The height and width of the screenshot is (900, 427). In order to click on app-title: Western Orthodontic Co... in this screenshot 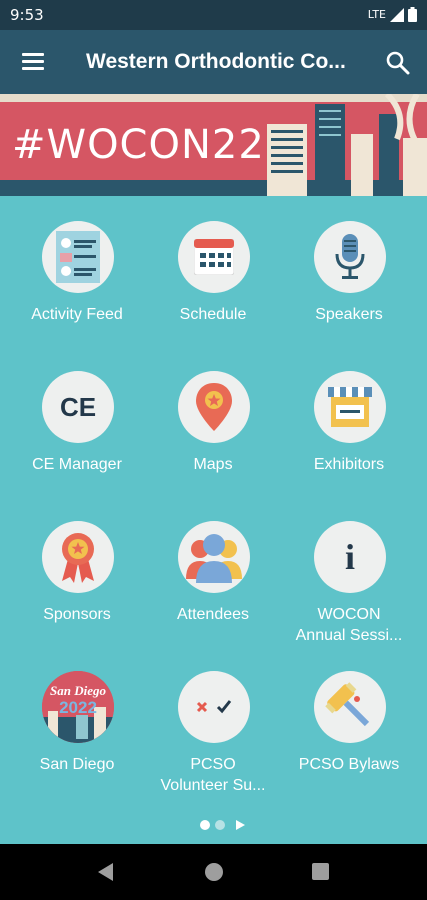, I will do `click(216, 61)`.